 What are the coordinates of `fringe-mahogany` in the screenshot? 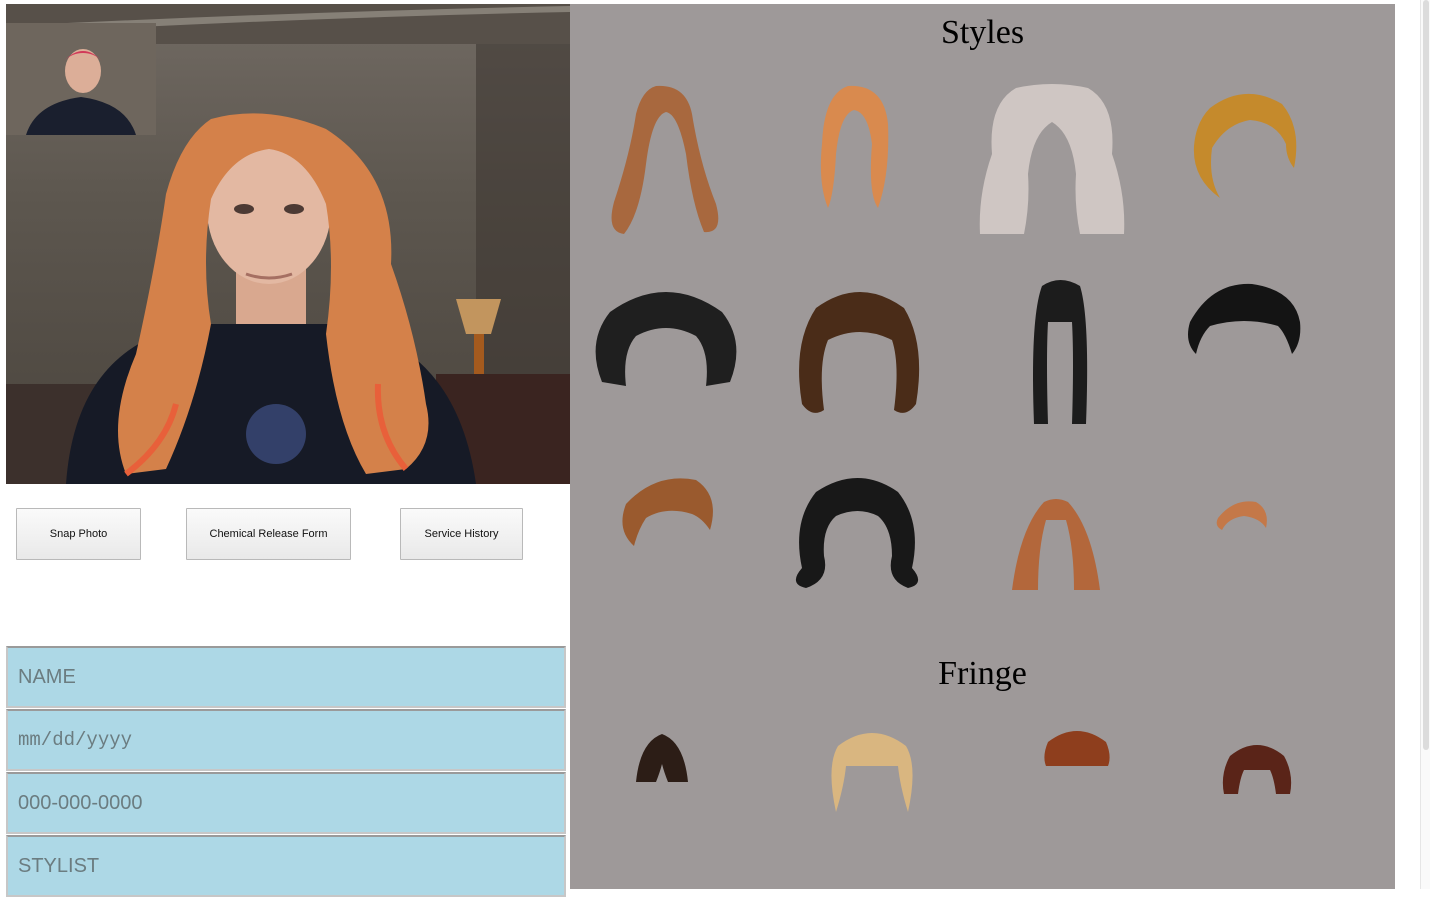 It's located at (1257, 767).